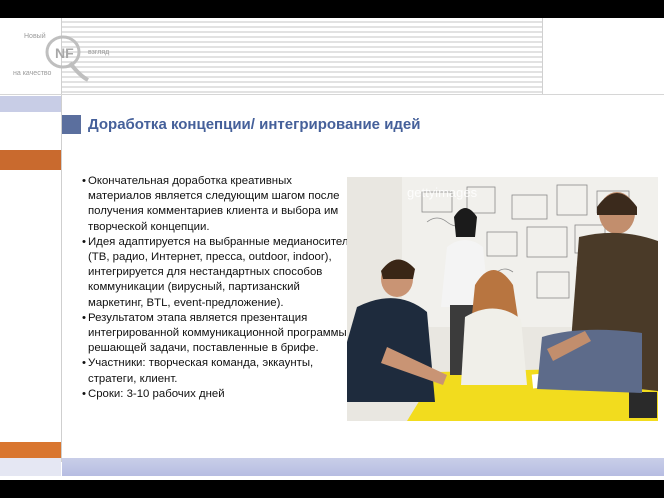 Image resolution: width=664 pixels, height=498 pixels. I want to click on bullet-item: Сроки: 3-10 рабочих дней, so click(218, 394).